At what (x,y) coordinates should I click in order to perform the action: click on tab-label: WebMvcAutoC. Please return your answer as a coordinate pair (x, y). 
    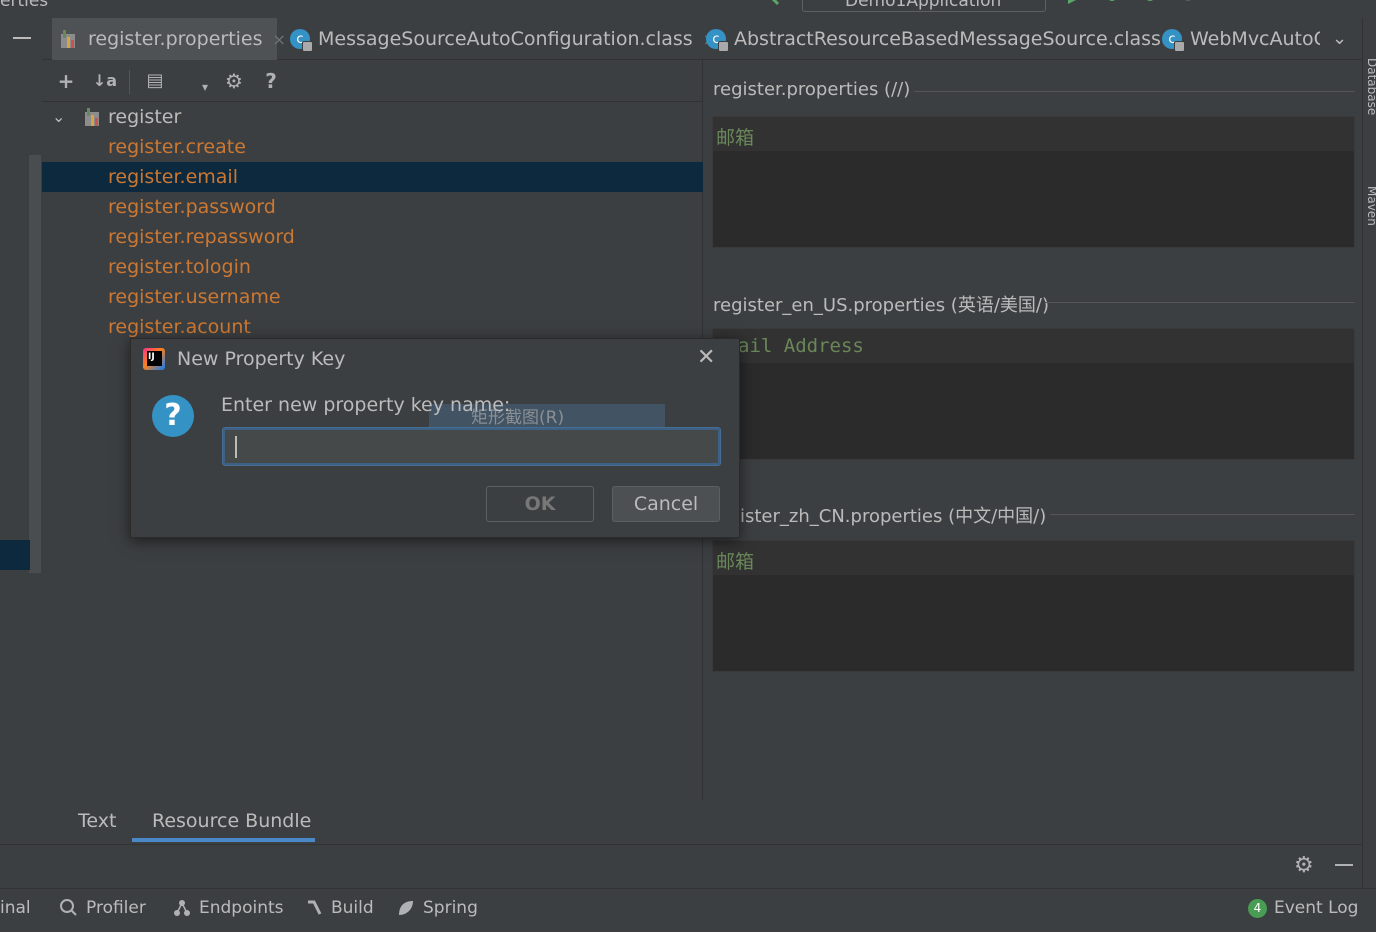
    Looking at the image, I should click on (1255, 39).